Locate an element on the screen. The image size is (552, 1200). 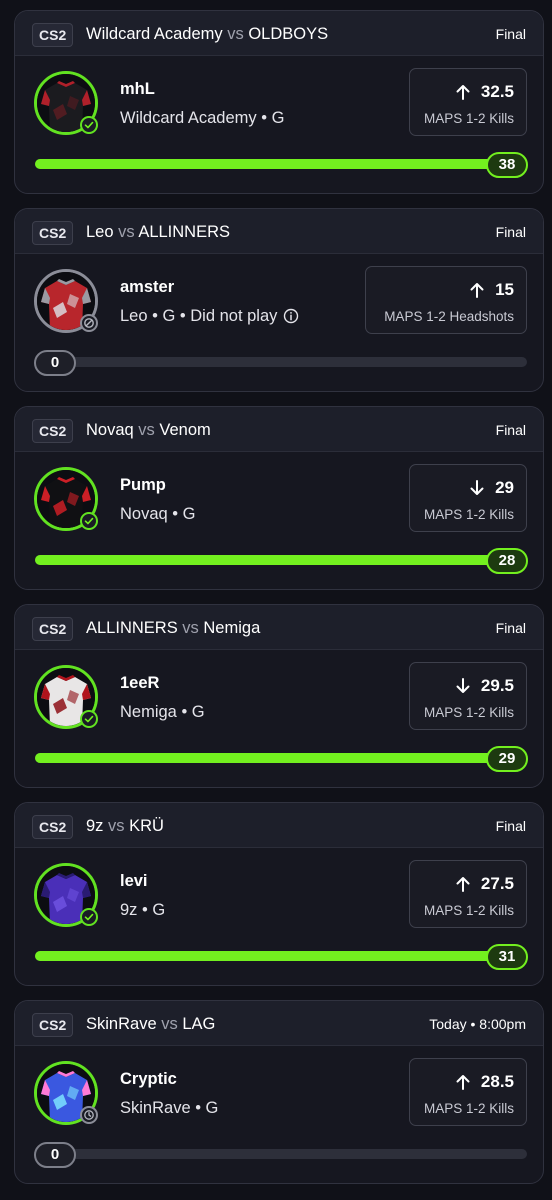
clock-icon is located at coordinates (89, 1115).